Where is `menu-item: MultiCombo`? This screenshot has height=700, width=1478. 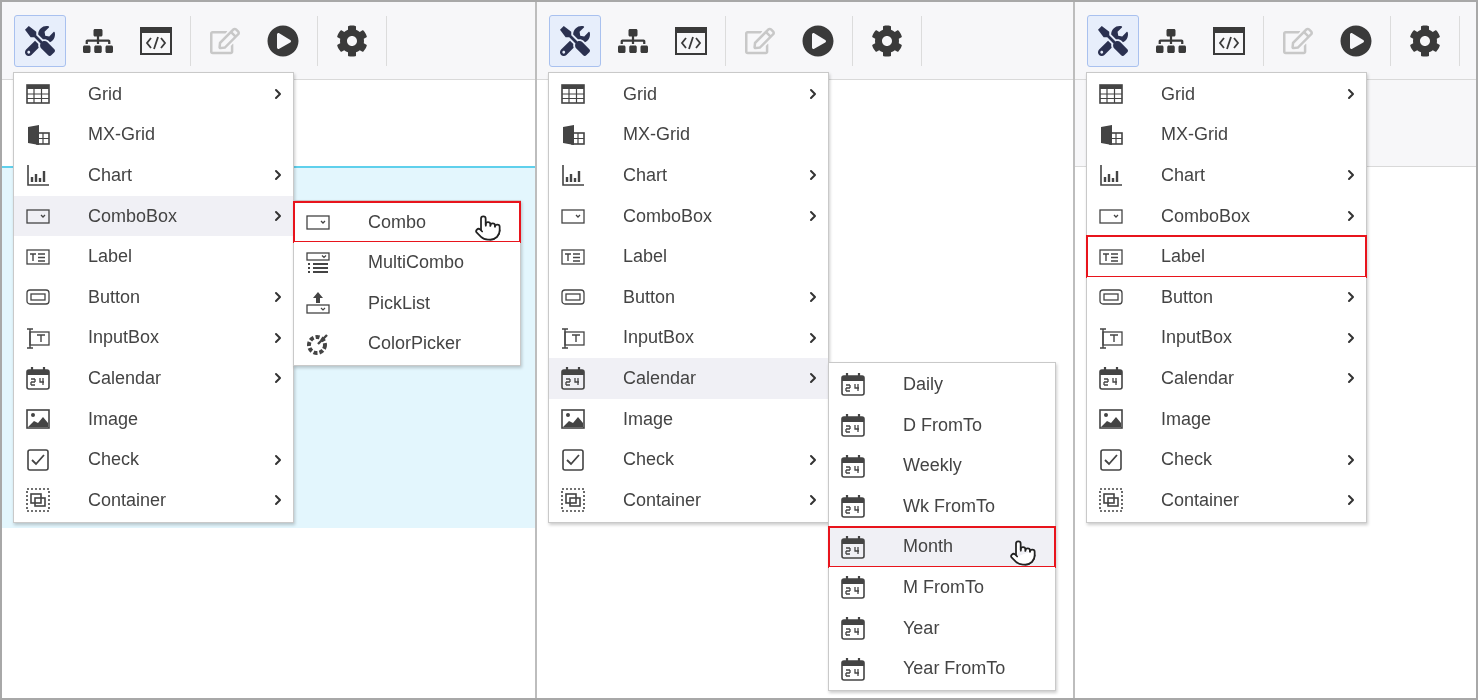 menu-item: MultiCombo is located at coordinates (407, 262).